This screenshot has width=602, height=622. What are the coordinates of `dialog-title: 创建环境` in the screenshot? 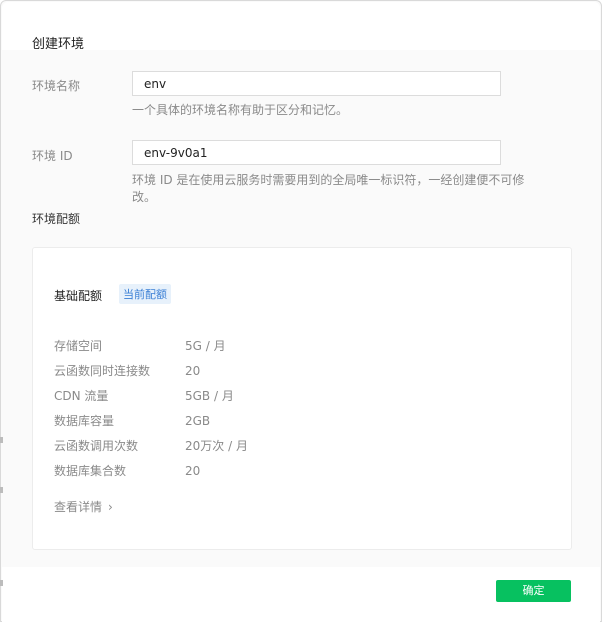 It's located at (58, 44).